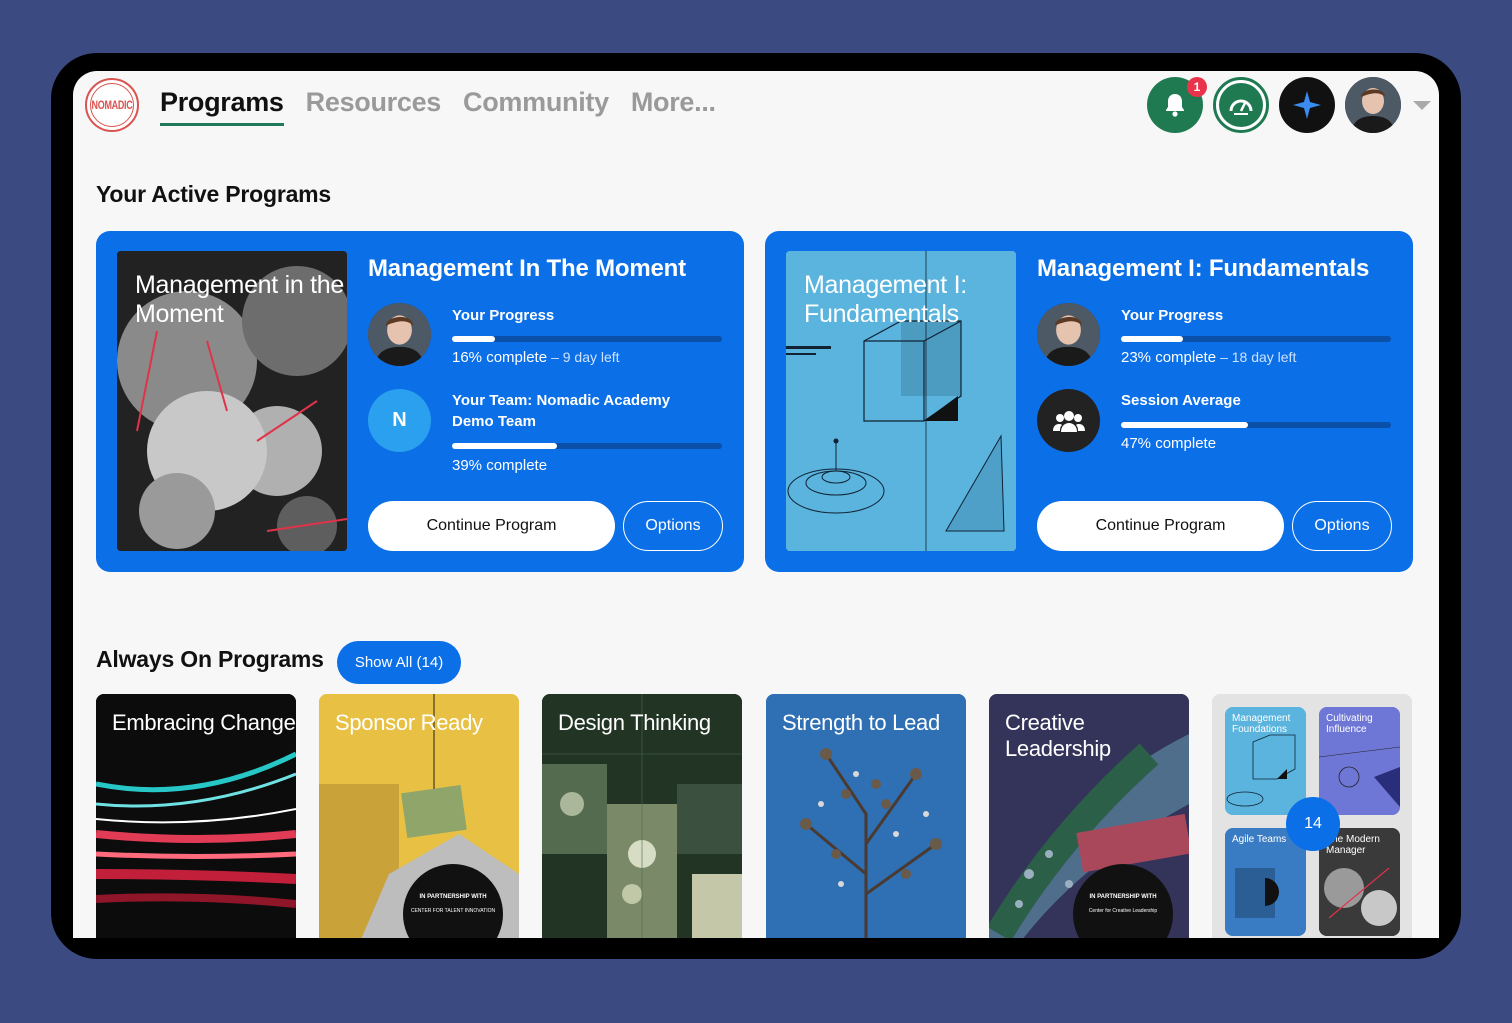 Image resolution: width=1512 pixels, height=1023 pixels. I want to click on group-icon, so click(1068, 421).